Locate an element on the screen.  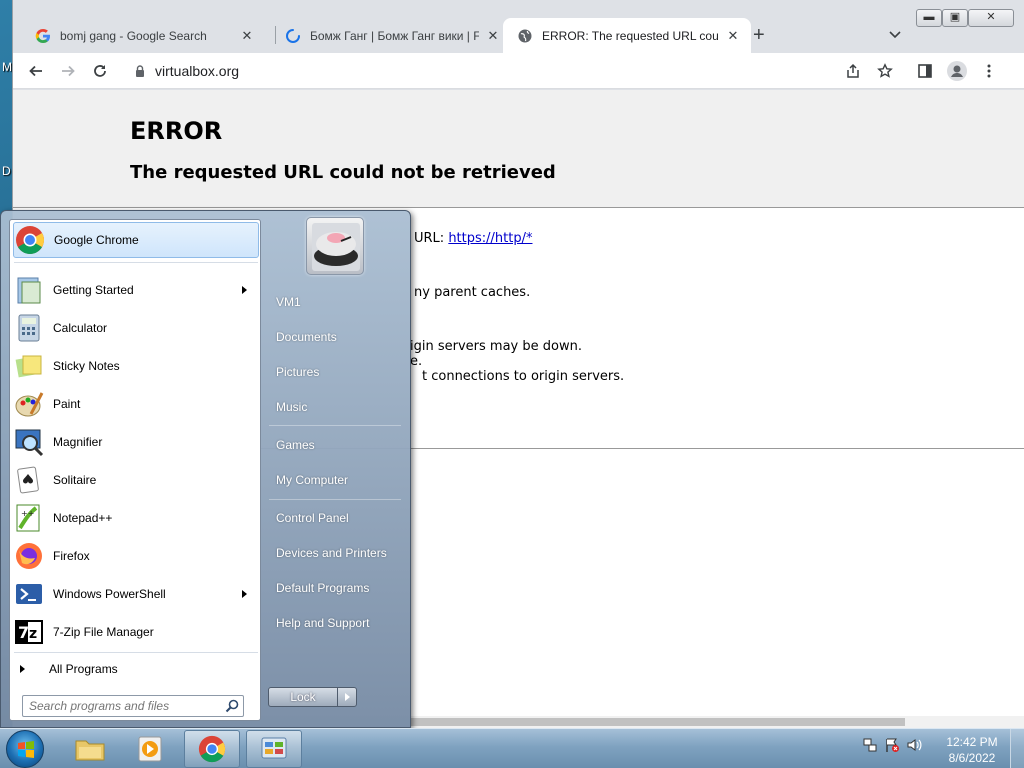
control-panel-icon is located at coordinates (274, 748).